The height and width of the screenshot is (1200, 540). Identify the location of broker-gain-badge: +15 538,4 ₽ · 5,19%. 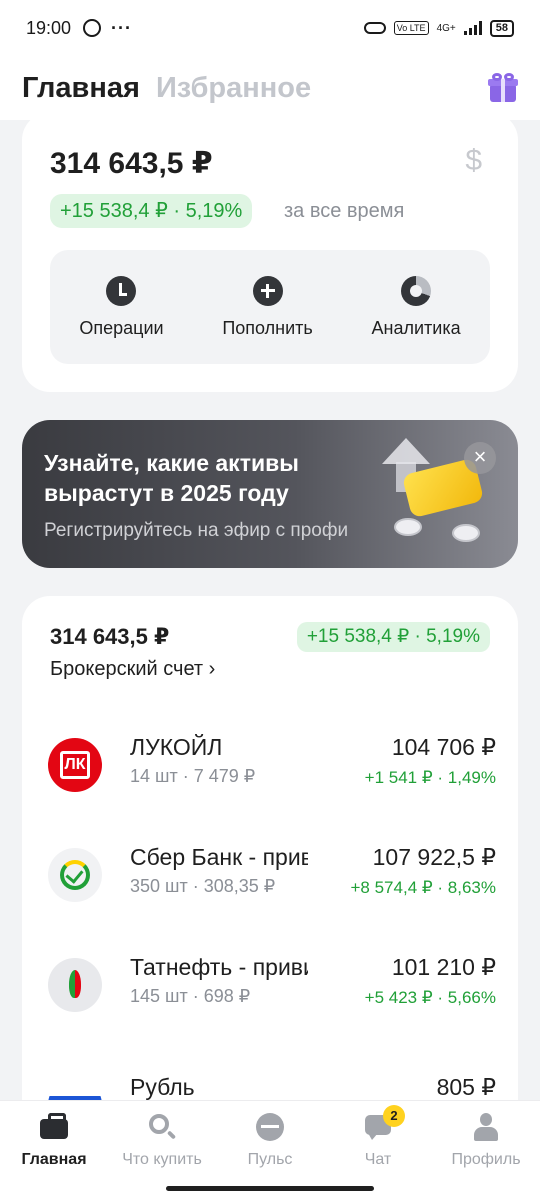
(393, 637).